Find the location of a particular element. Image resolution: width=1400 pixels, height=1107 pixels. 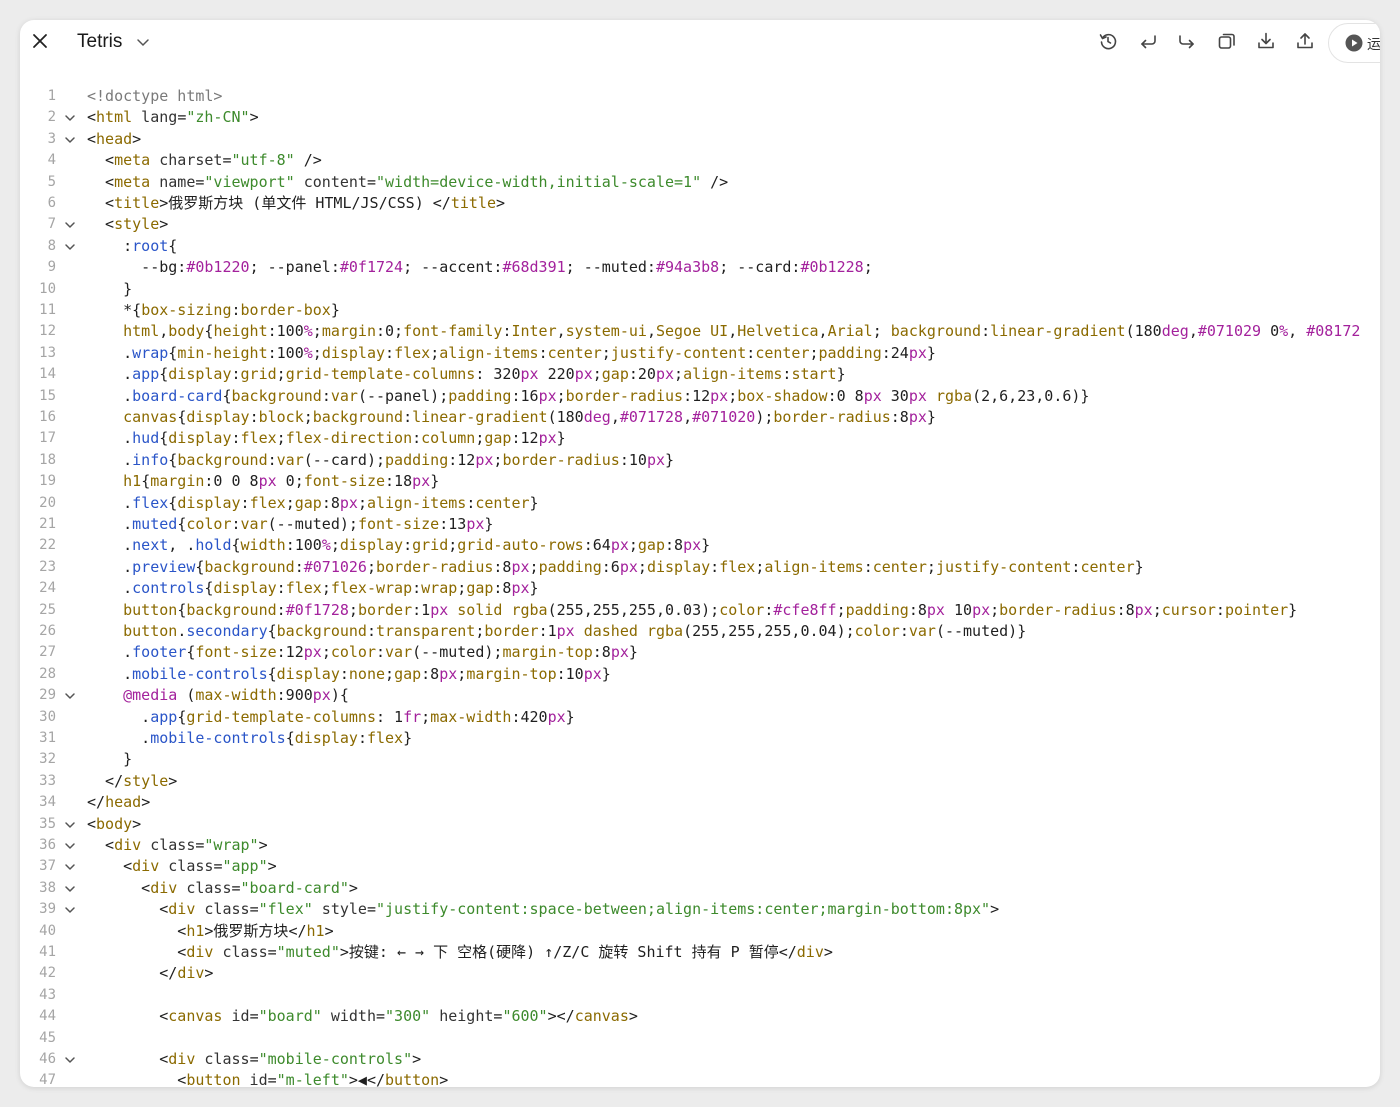

close-icon is located at coordinates (40, 41).